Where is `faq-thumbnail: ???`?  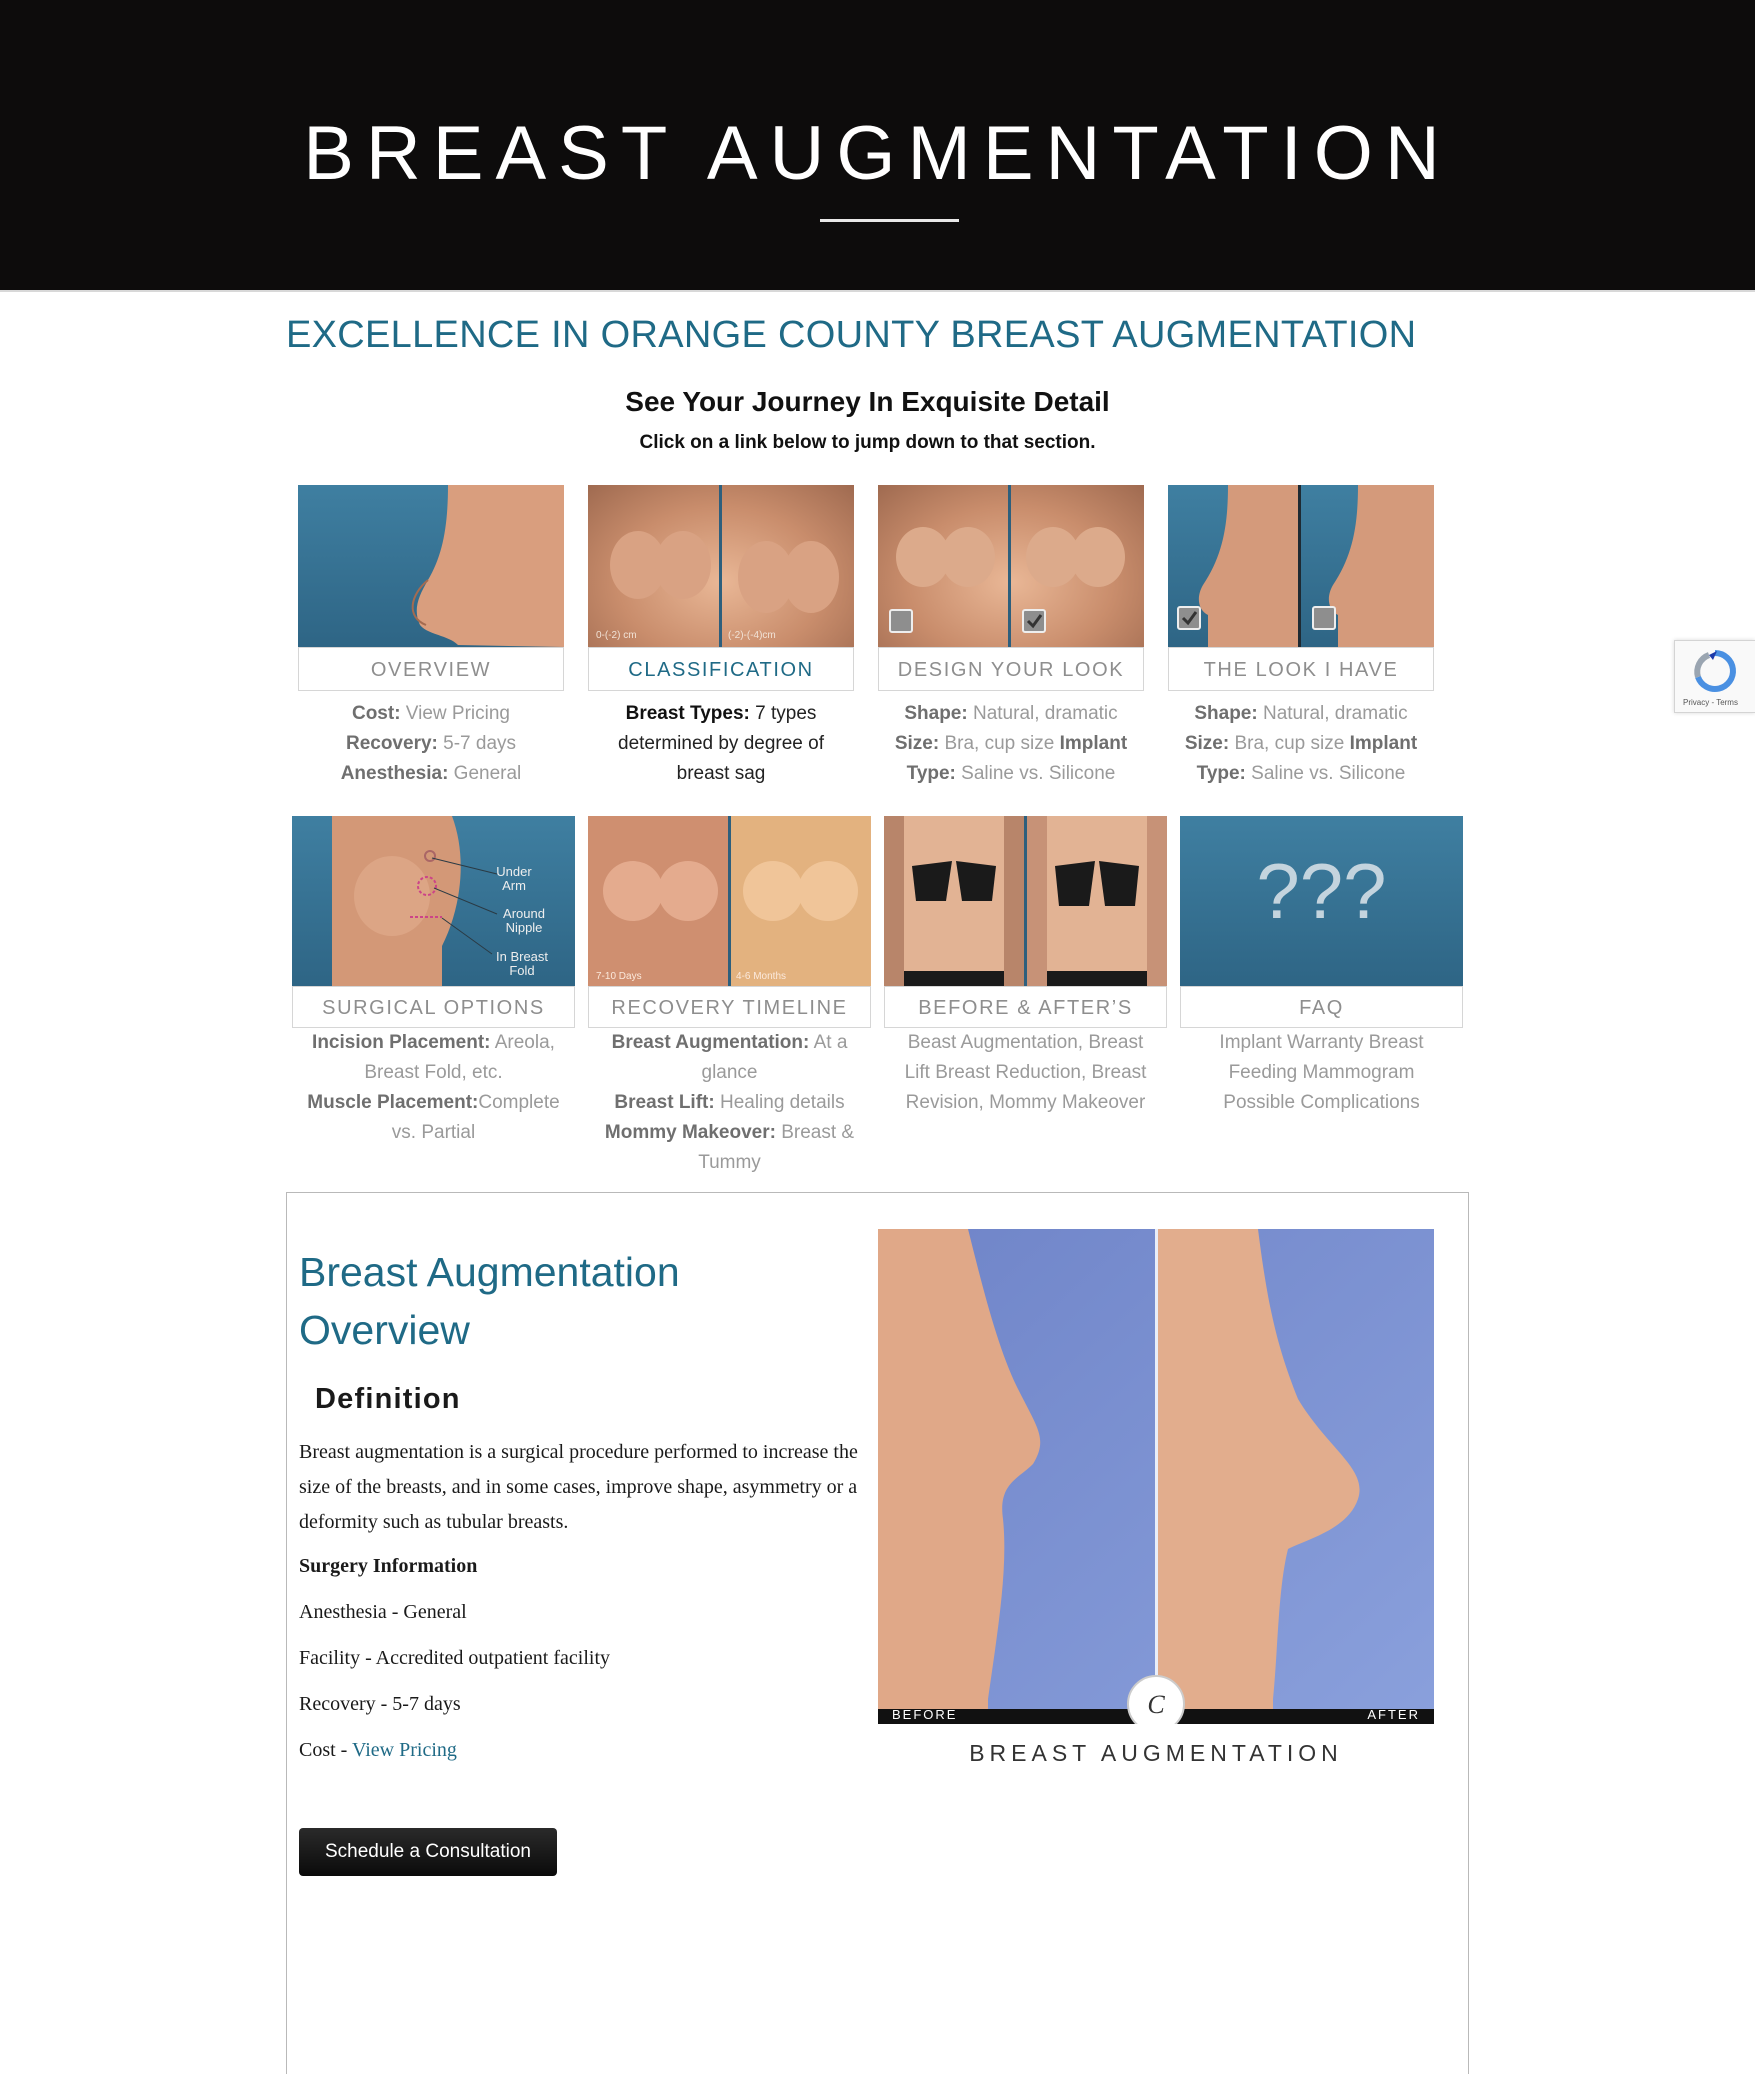
faq-thumbnail: ??? is located at coordinates (1321, 901).